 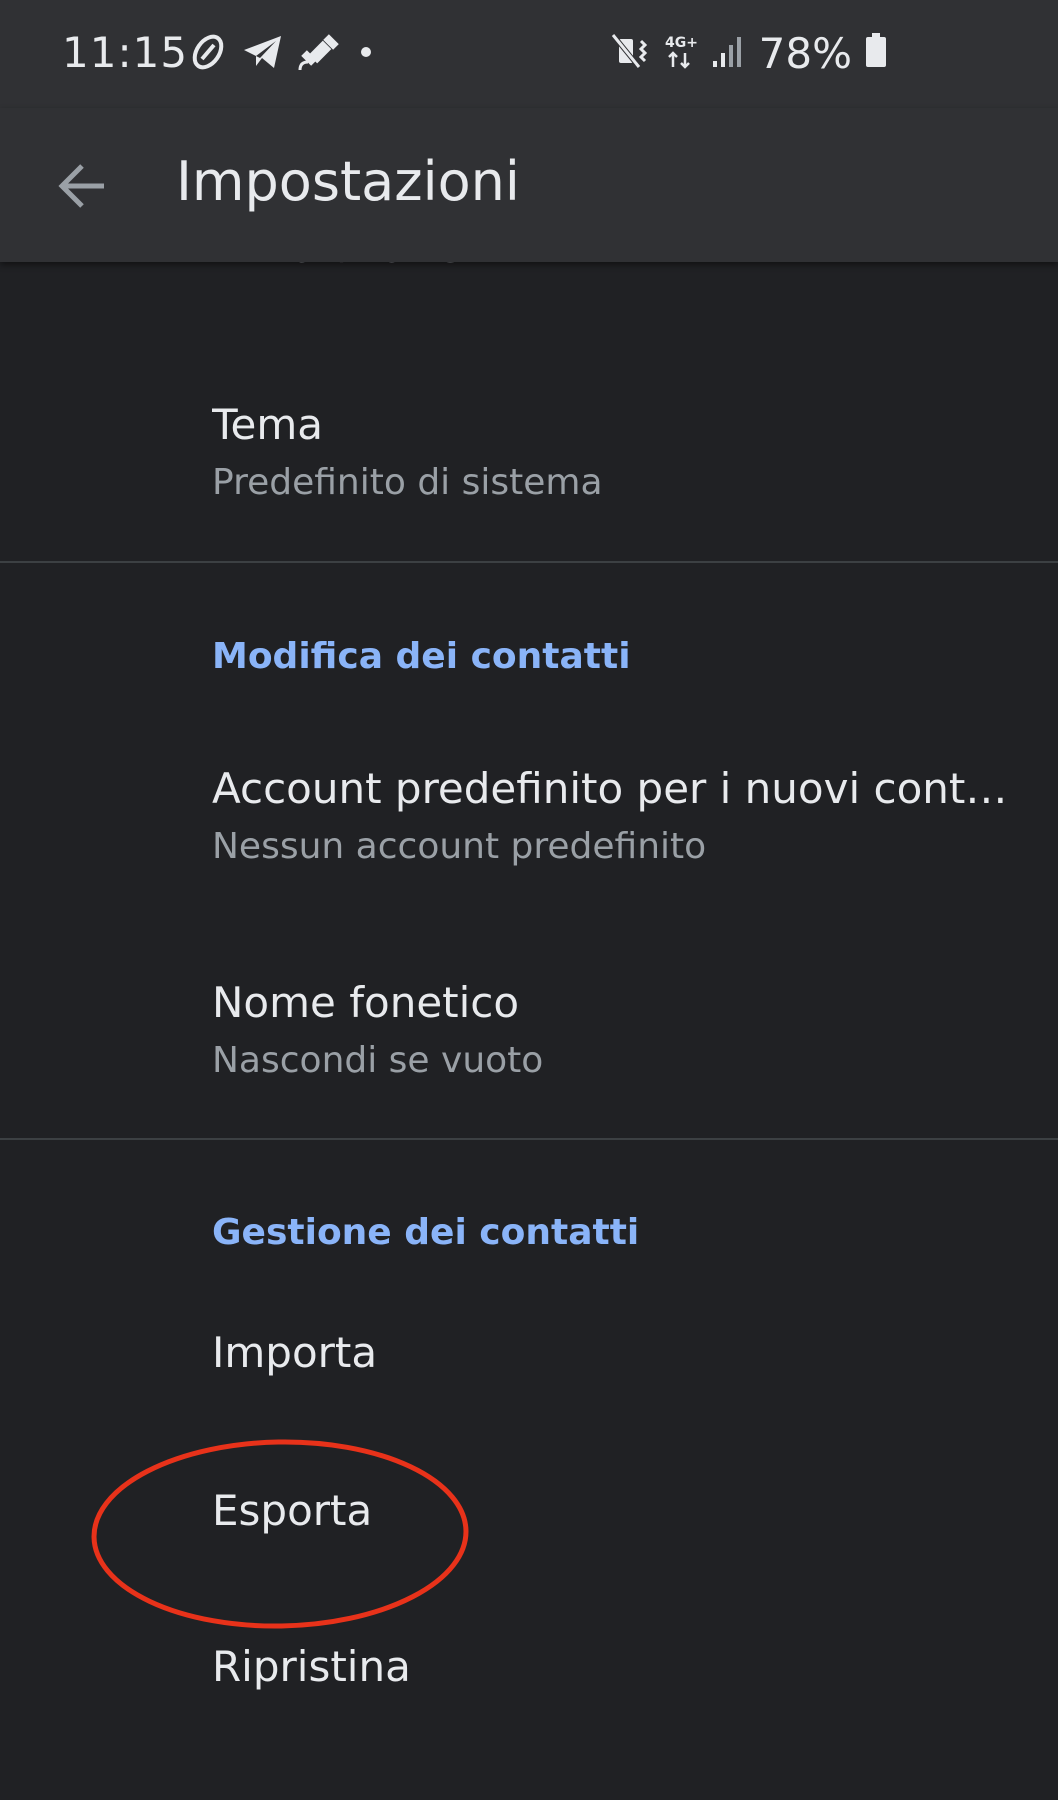 I want to click on pref-item-phonetic-name: Nome fonetico Nascondi se vuoto, so click(x=529, y=1038).